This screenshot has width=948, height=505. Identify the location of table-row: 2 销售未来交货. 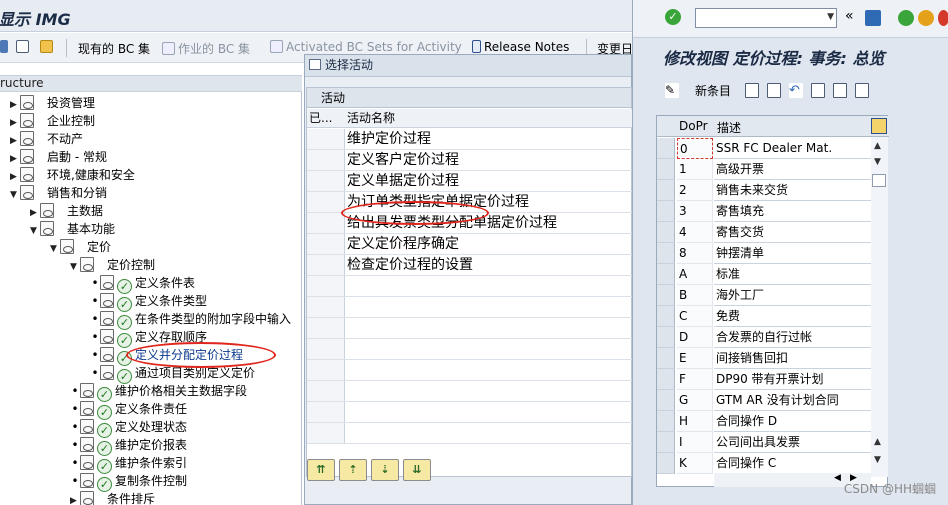
(764, 190).